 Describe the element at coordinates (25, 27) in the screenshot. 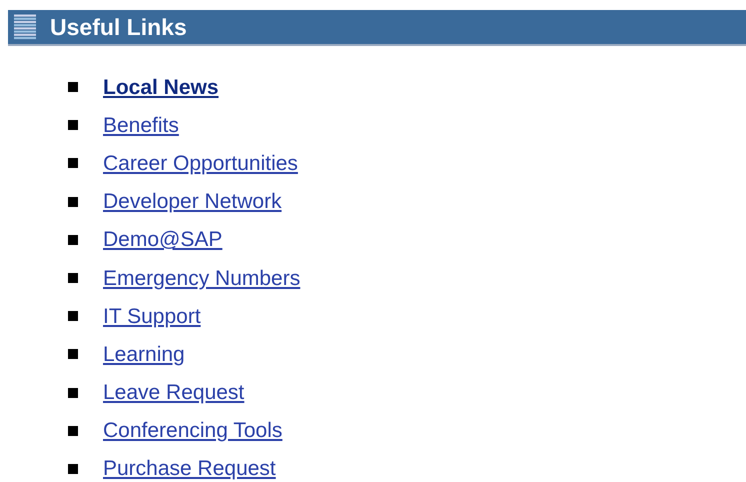

I see `list-icon` at that location.